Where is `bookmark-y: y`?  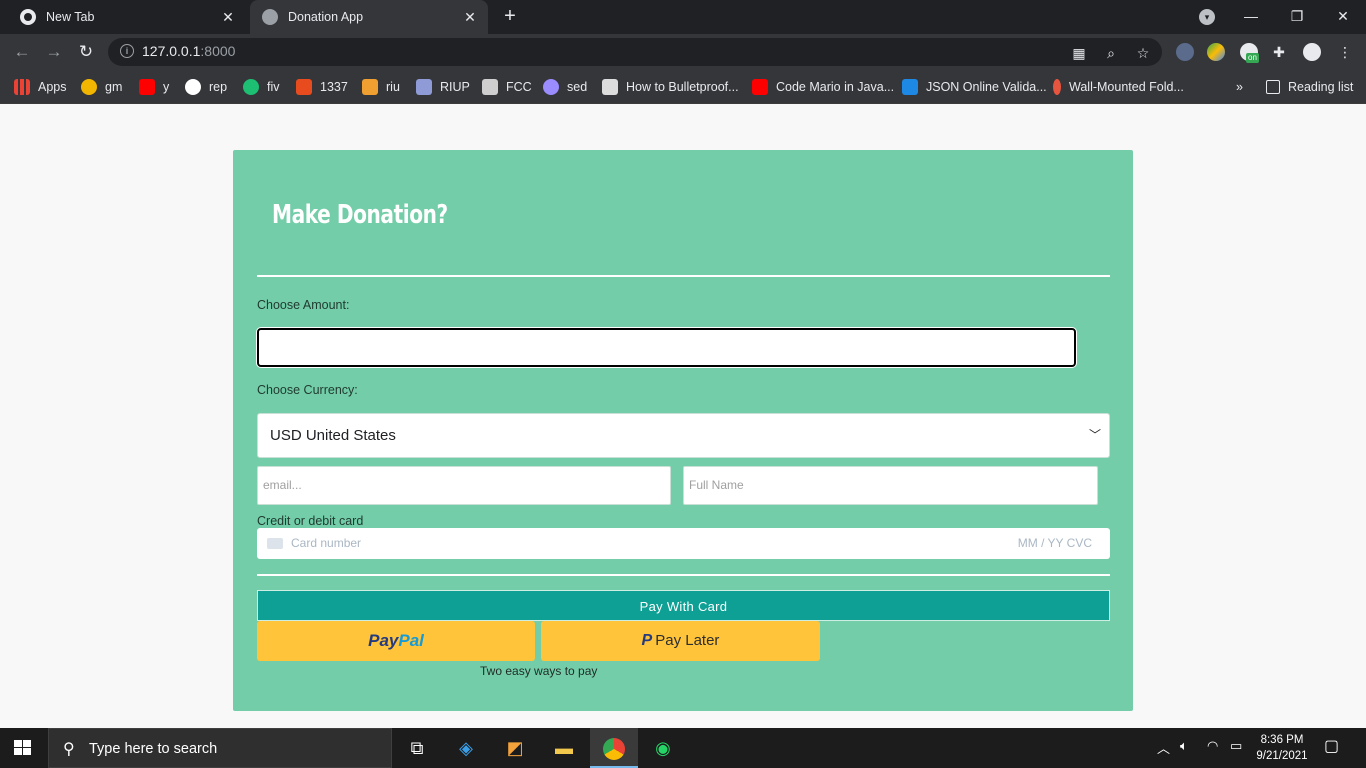
bookmark-y: y is located at coordinates (154, 87).